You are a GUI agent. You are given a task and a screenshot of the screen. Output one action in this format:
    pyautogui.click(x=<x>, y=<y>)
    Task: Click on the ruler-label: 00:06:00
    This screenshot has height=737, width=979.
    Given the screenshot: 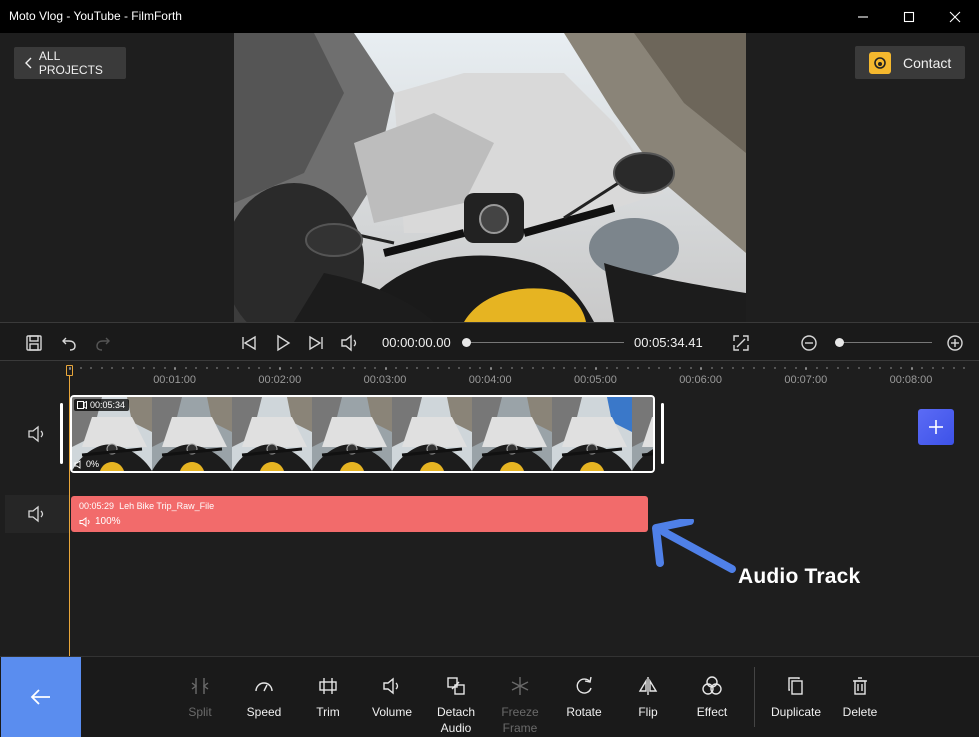 What is the action you would take?
    pyautogui.click(x=701, y=380)
    